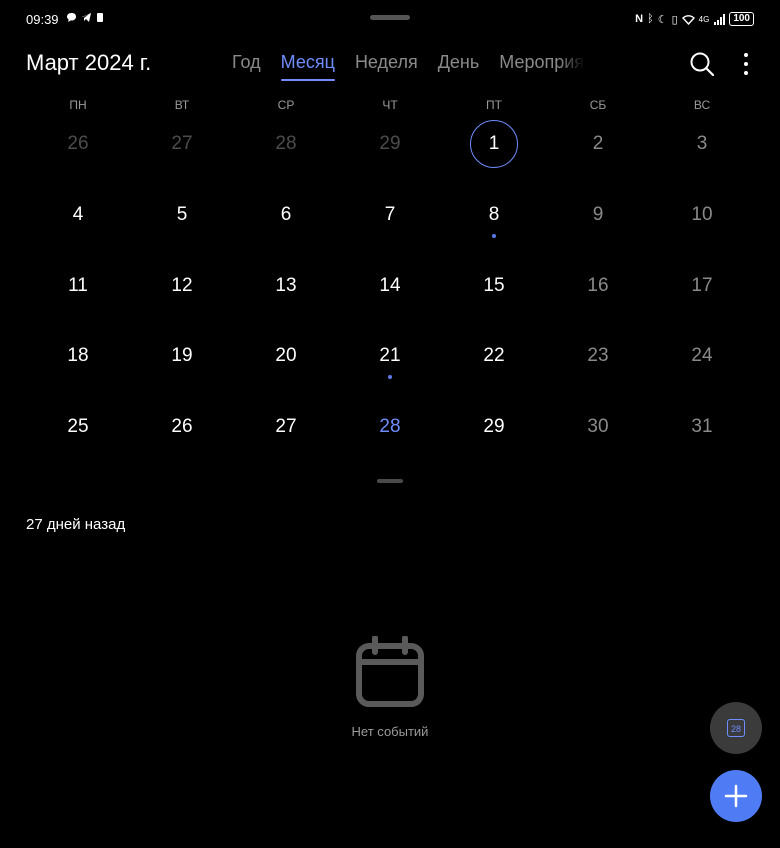  I want to click on calendar-day: 6, so click(286, 222).